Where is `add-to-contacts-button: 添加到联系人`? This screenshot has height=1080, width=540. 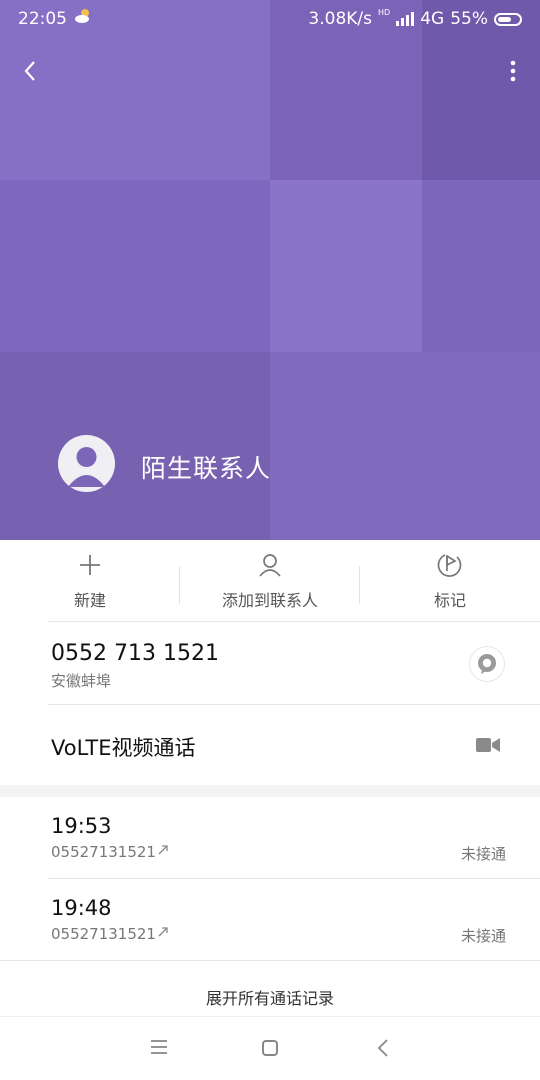
add-to-contacts-button: 添加到联系人 is located at coordinates (270, 580).